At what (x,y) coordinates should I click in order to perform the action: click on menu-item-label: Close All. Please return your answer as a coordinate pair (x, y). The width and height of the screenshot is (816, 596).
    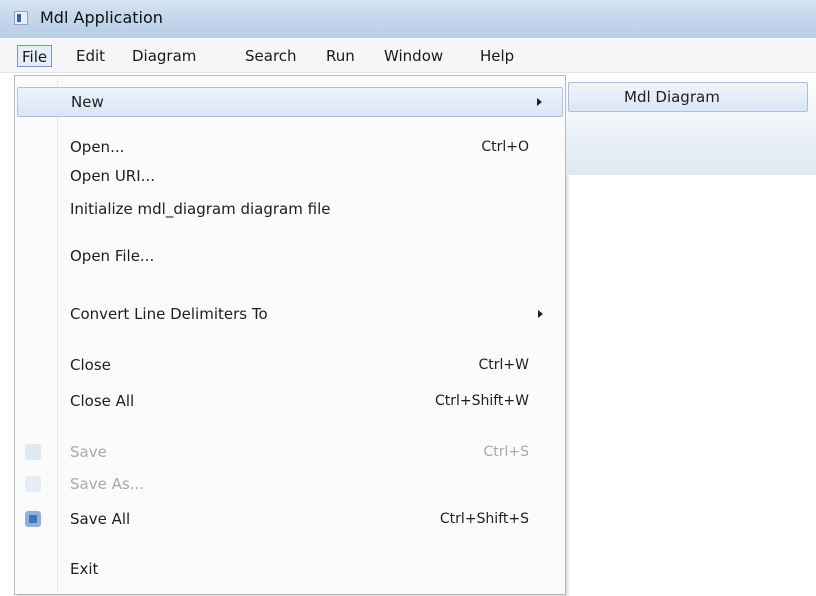
    Looking at the image, I should click on (102, 401).